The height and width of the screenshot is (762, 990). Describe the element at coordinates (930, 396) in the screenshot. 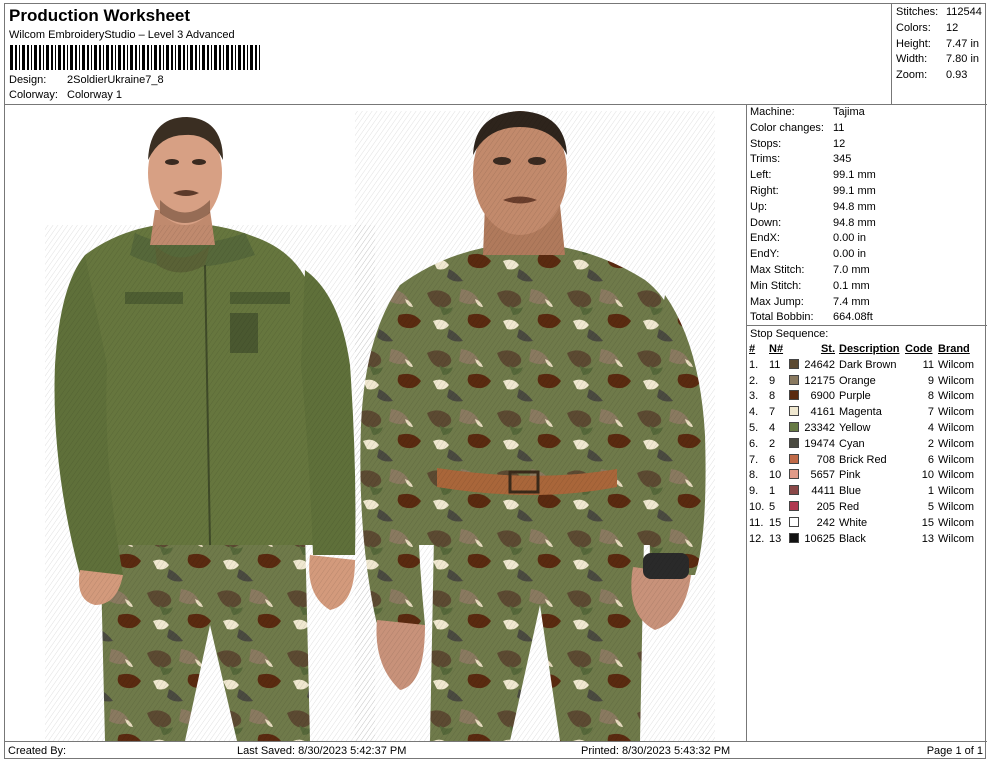

I see `row-code: 8` at that location.